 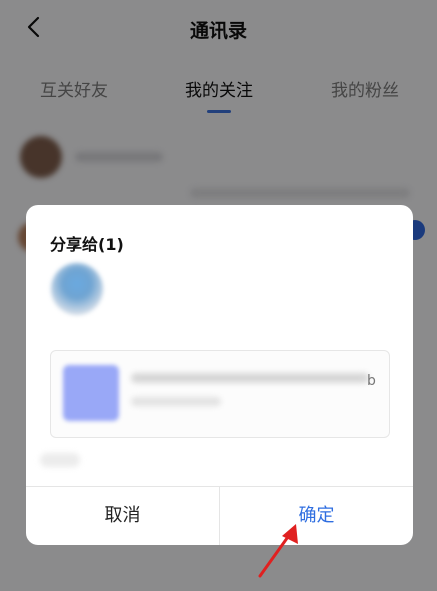 What do you see at coordinates (60, 460) in the screenshot?
I see `message-input-blurred` at bounding box center [60, 460].